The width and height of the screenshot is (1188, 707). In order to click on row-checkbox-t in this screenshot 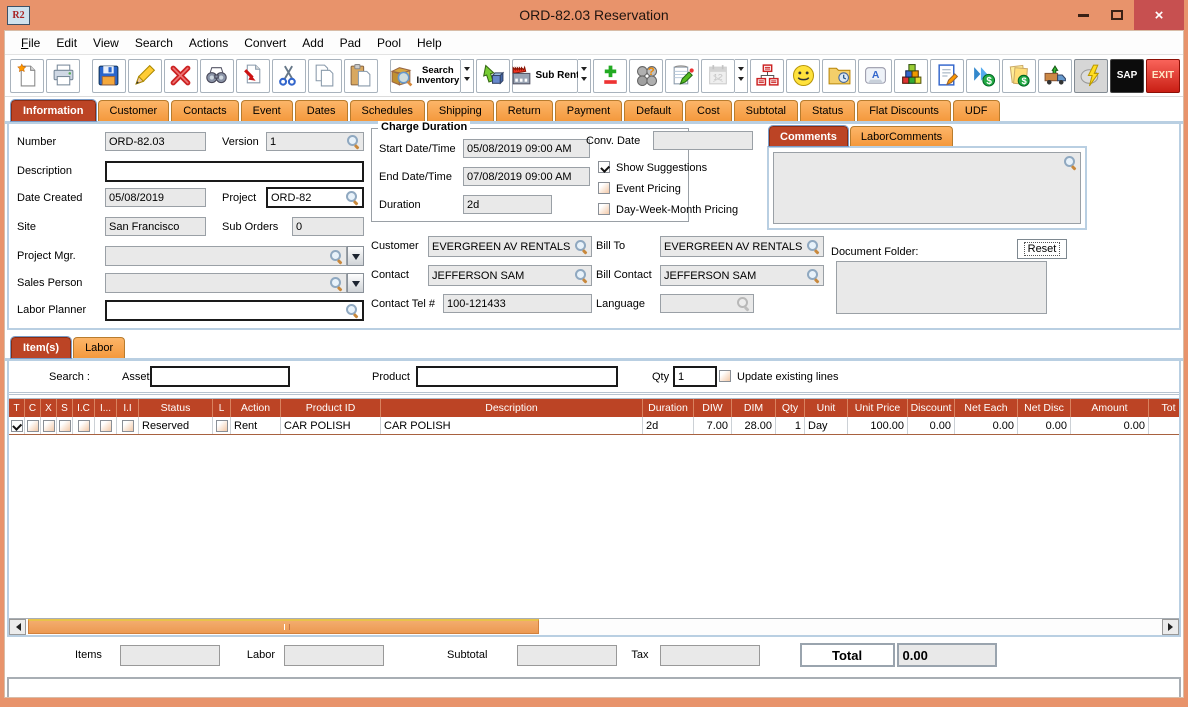, I will do `click(16, 425)`.